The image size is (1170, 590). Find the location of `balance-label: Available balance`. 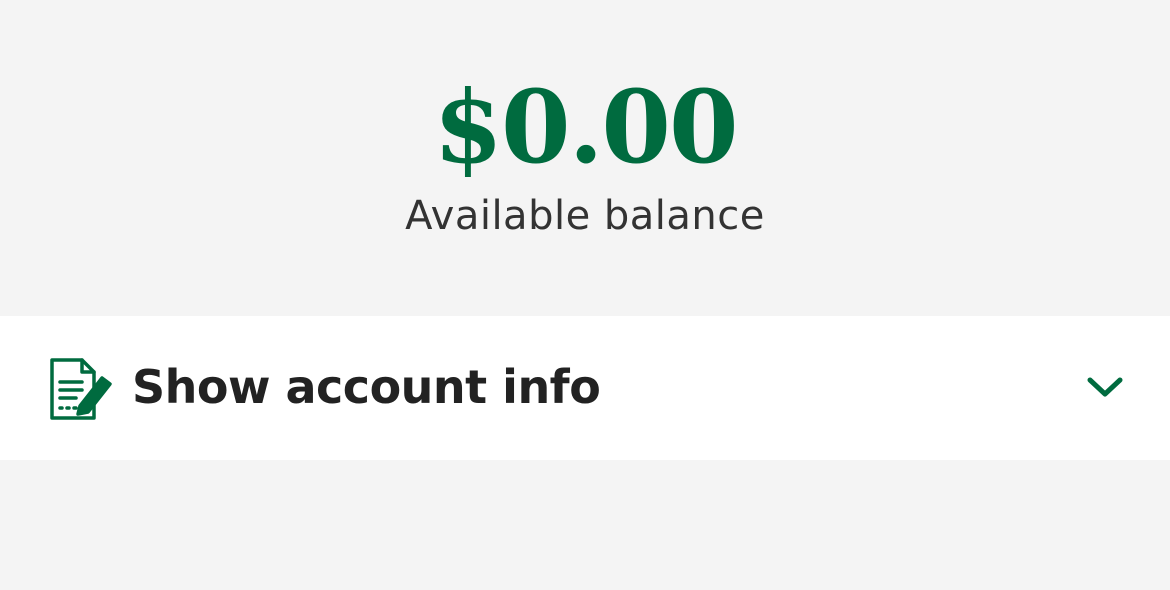

balance-label: Available balance is located at coordinates (585, 216).